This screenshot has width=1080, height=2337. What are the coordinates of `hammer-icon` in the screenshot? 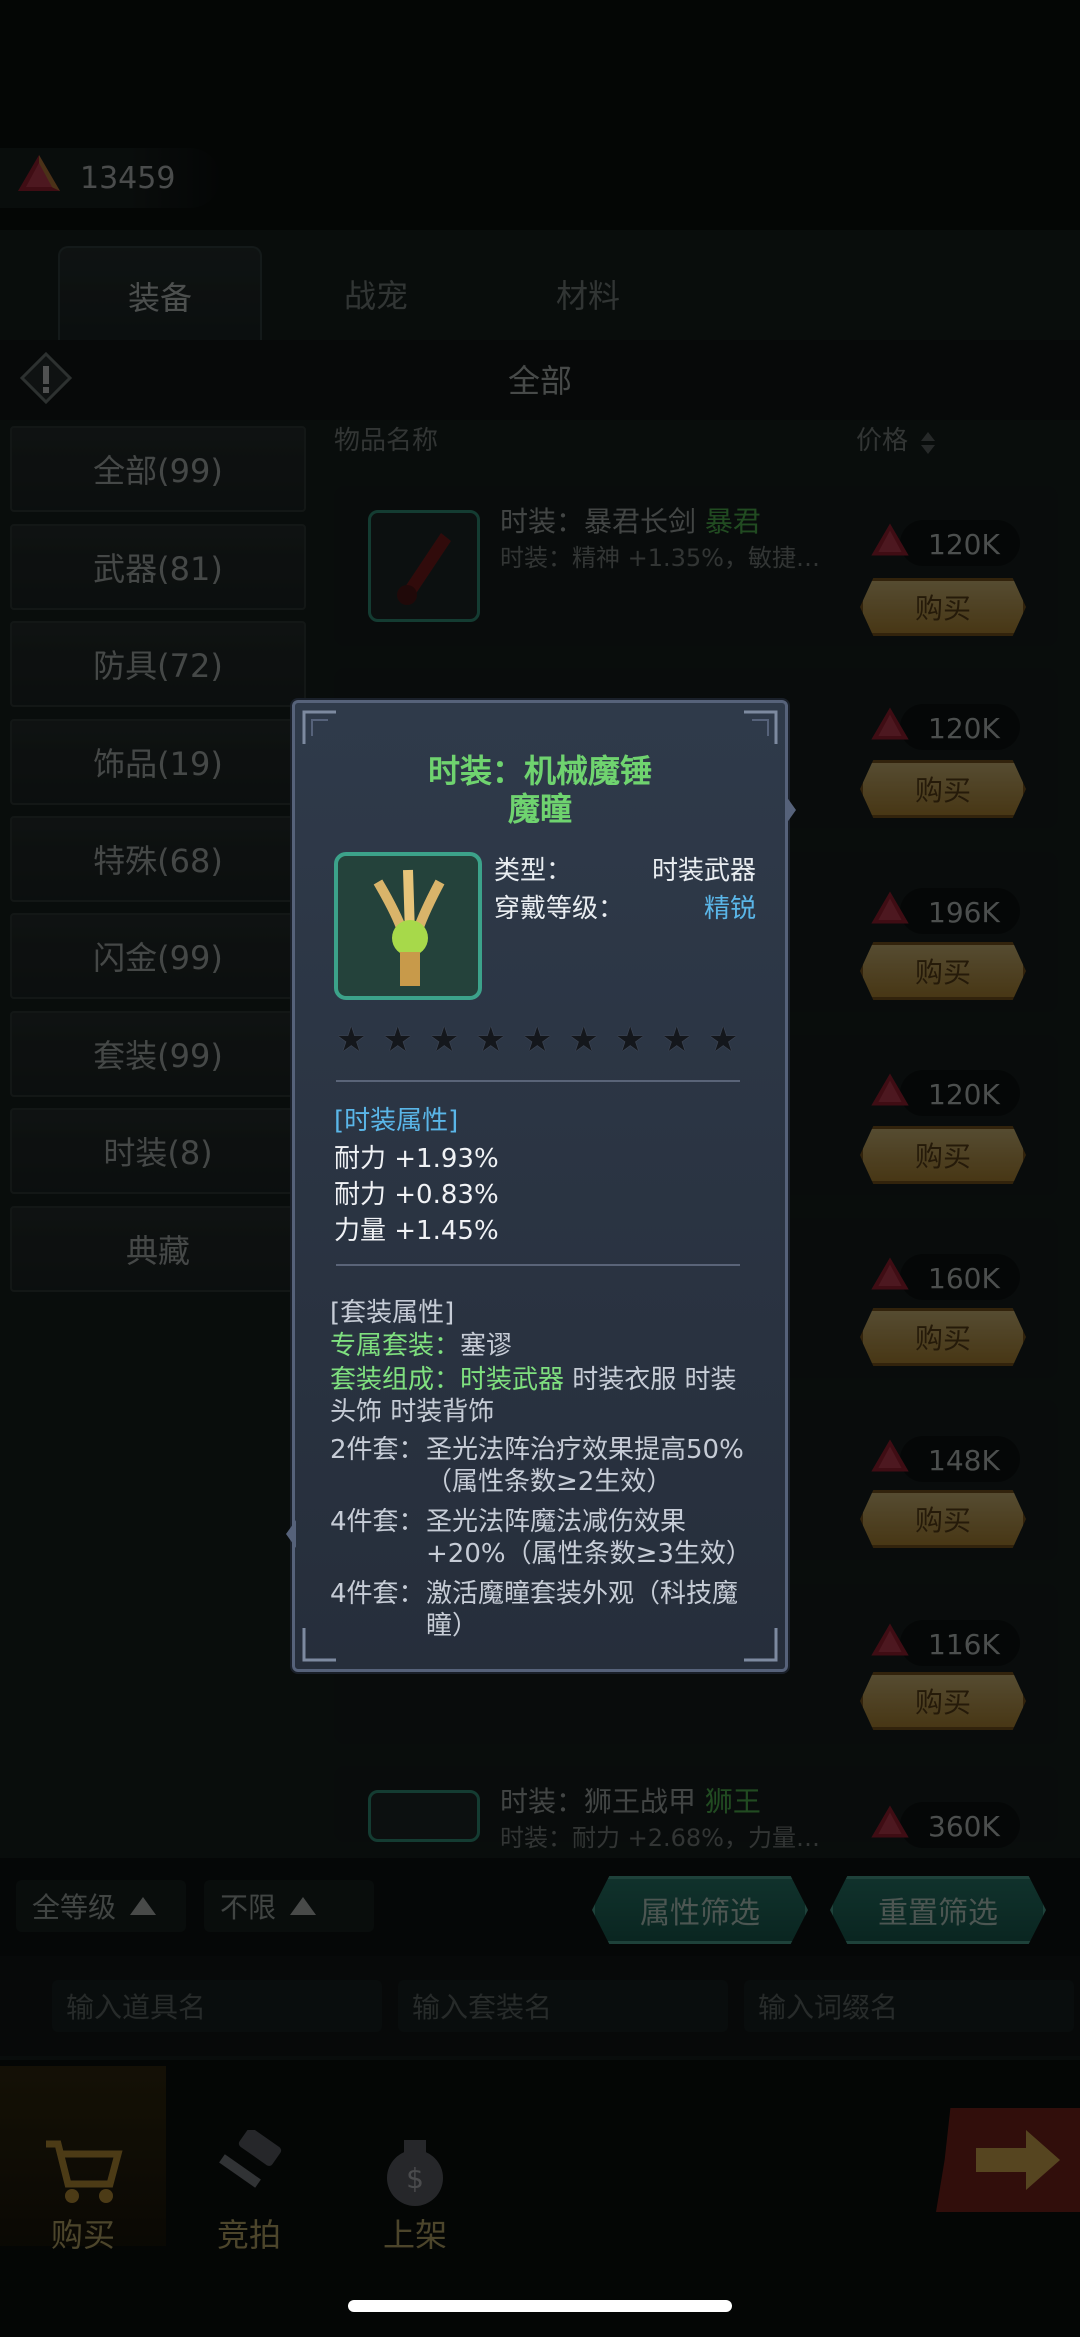 It's located at (409, 927).